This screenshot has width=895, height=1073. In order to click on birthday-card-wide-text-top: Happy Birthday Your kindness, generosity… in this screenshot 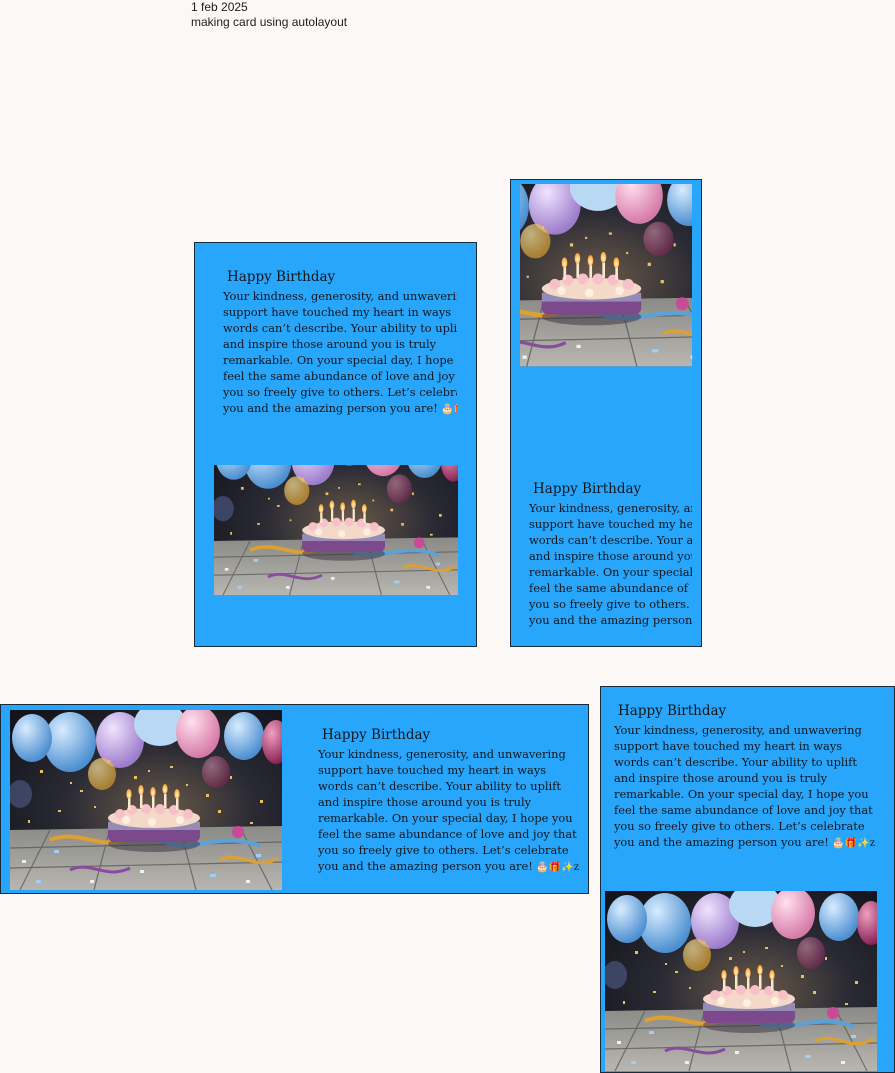, I will do `click(747, 879)`.